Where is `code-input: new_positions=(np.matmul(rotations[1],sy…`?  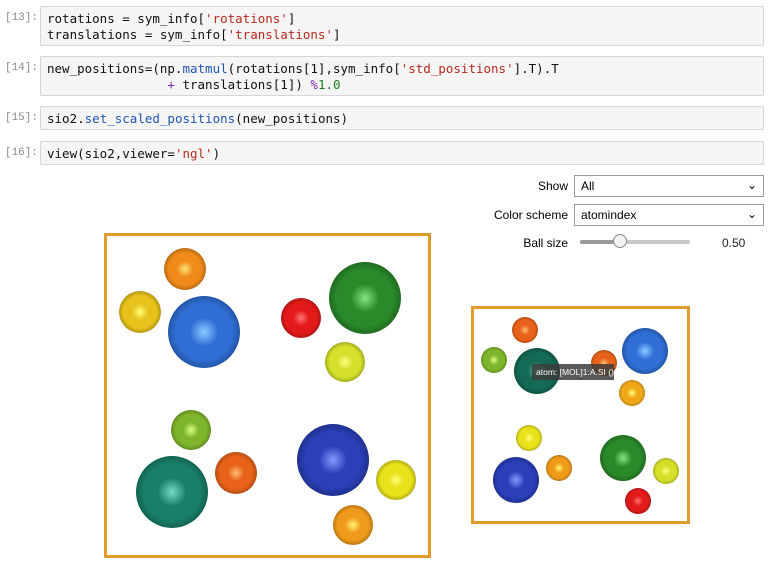
code-input: new_positions=(np.matmul(rotations[1],sy… is located at coordinates (402, 76).